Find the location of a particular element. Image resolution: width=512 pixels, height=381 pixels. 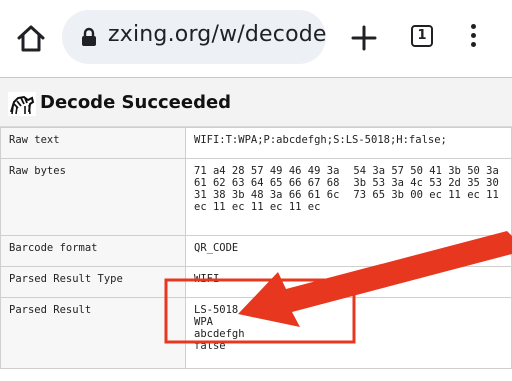

raw-text-value: WIFI:T:WPA;P:abcdefgh;S:LS-5018;H:false; is located at coordinates (348, 143).